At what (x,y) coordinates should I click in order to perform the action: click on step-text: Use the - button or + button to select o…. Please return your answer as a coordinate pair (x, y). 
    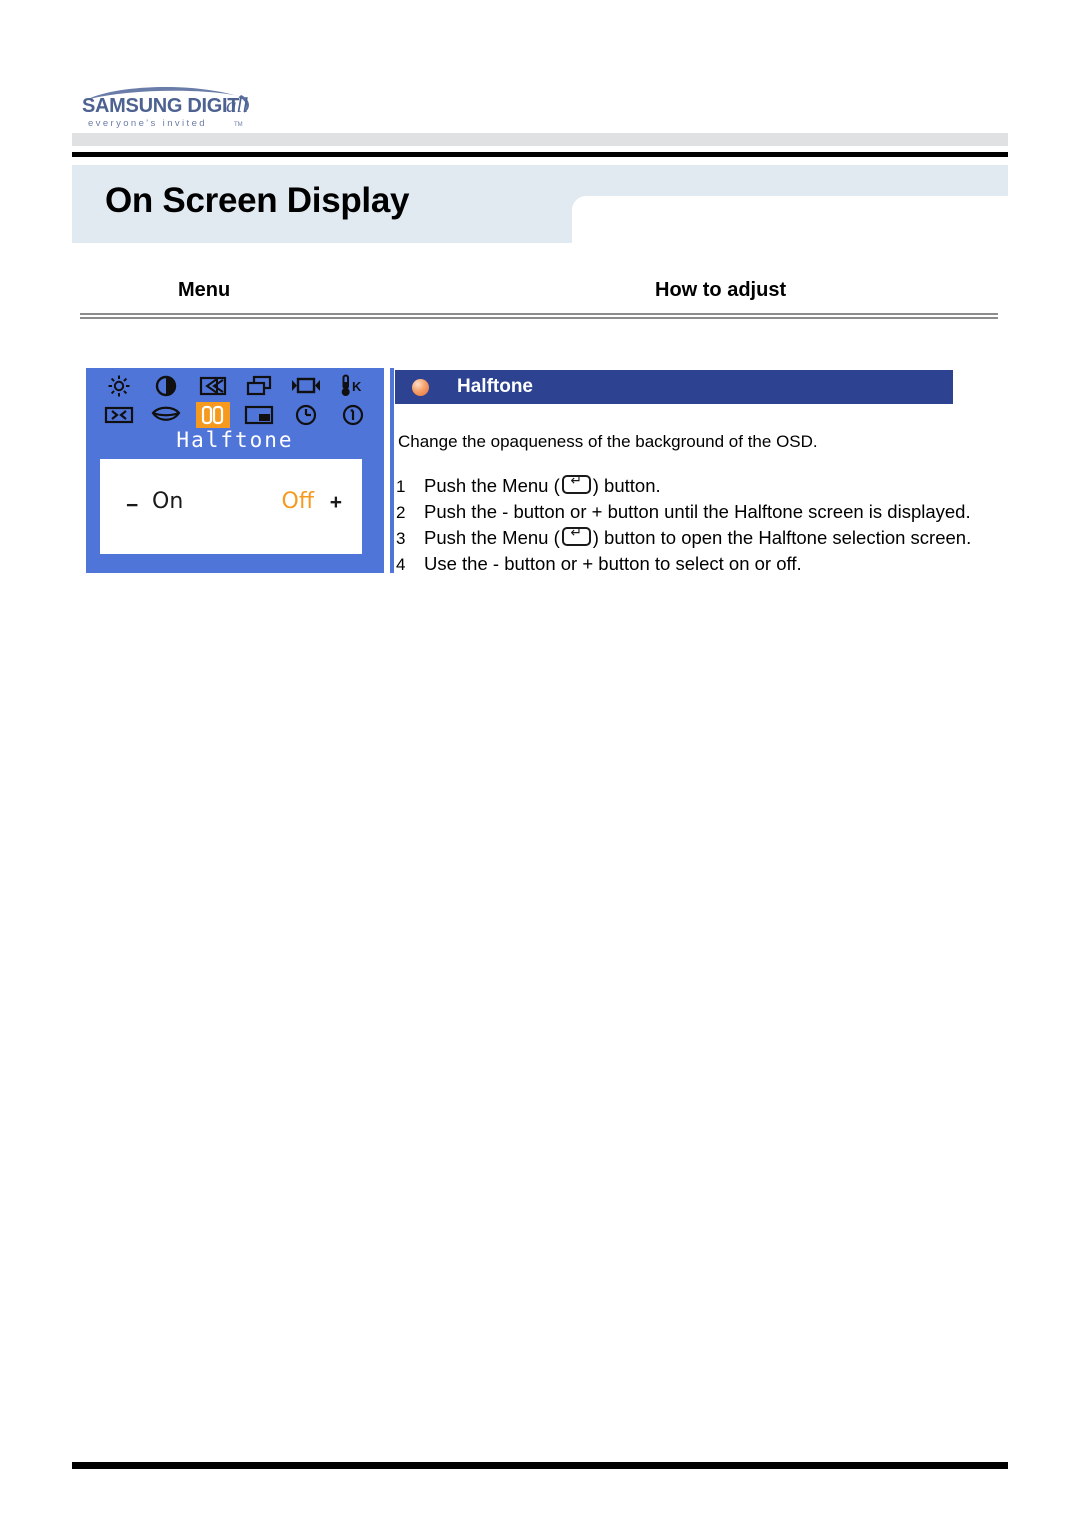
    Looking at the image, I should click on (613, 563).